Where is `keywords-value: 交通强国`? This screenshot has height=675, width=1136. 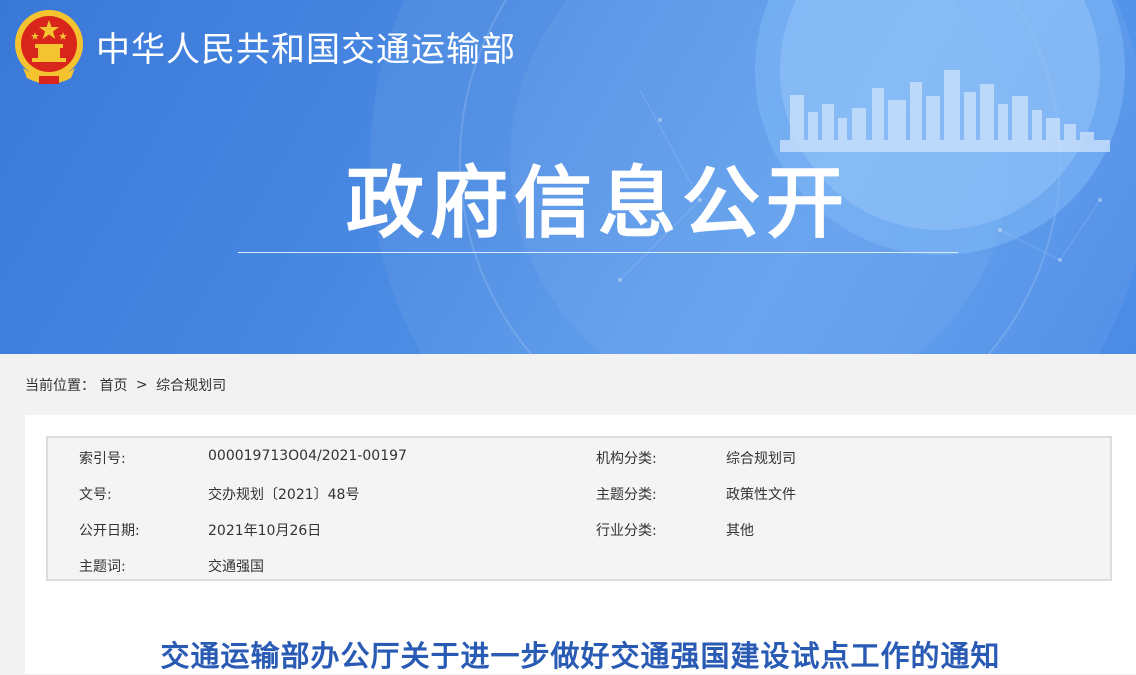 keywords-value: 交通强国 is located at coordinates (236, 567).